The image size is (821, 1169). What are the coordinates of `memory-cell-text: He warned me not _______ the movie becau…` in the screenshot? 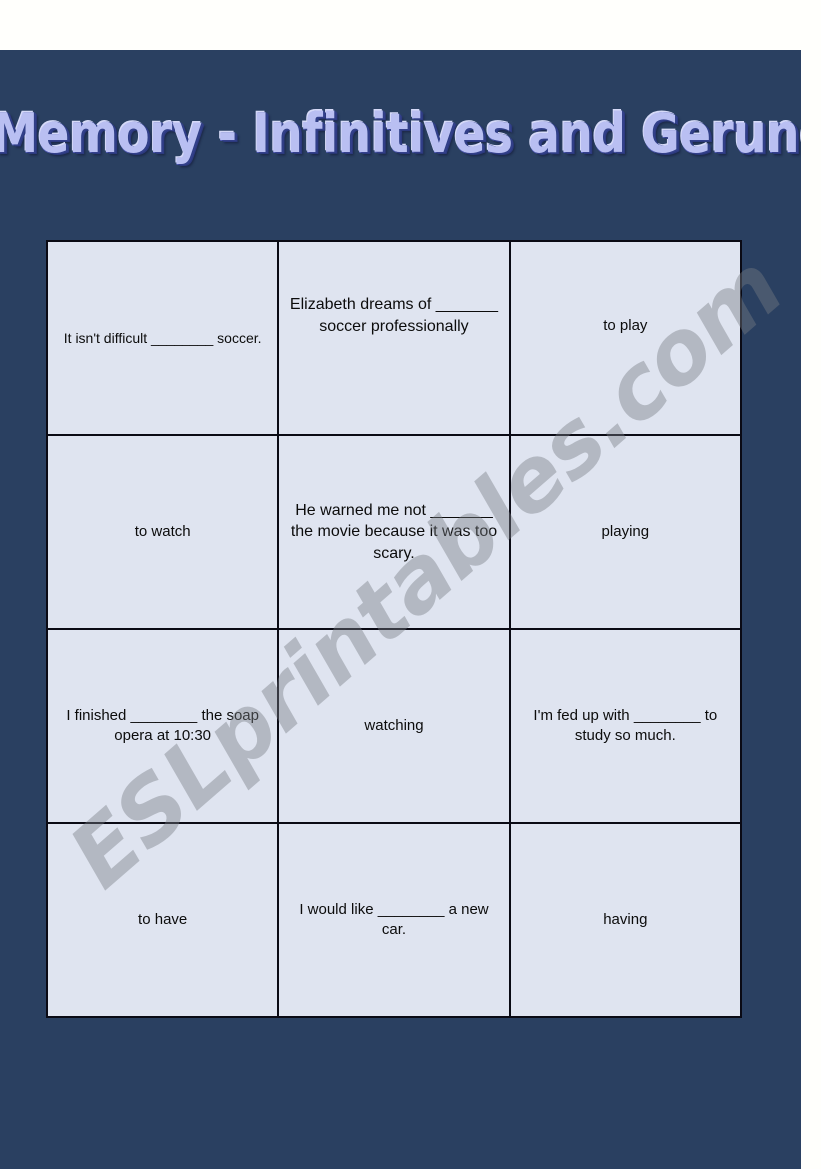 It's located at (394, 531).